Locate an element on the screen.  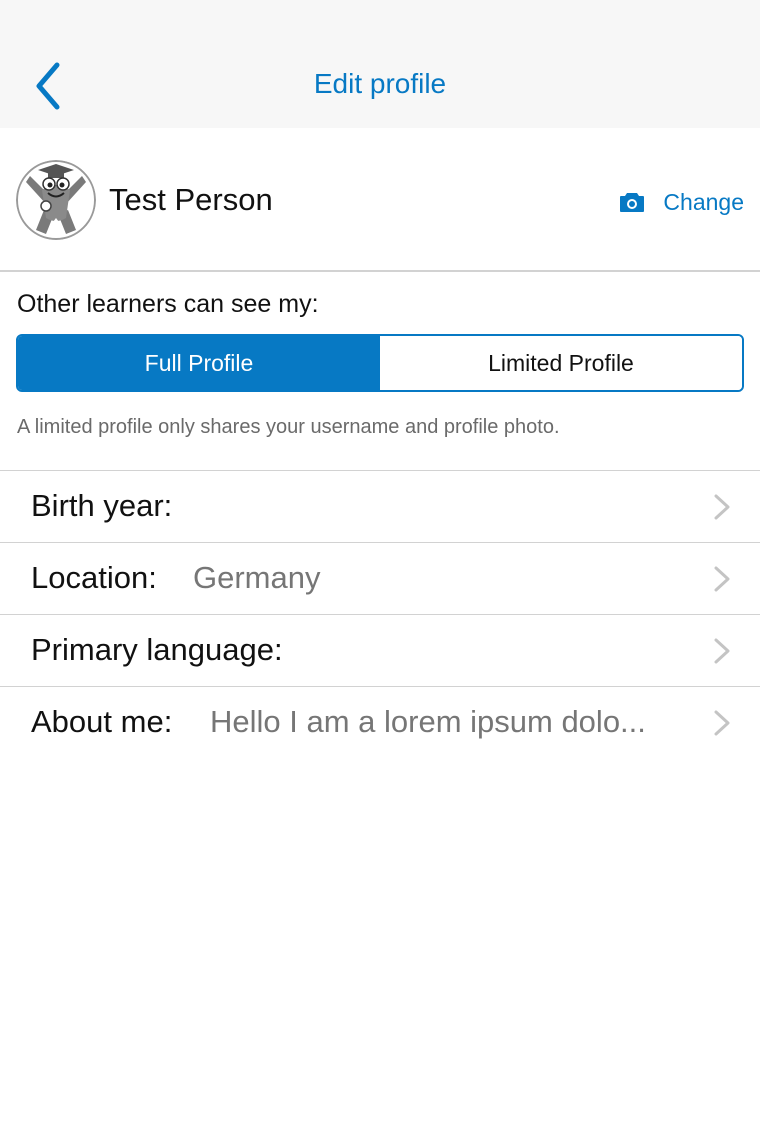
camera-icon is located at coordinates (632, 202).